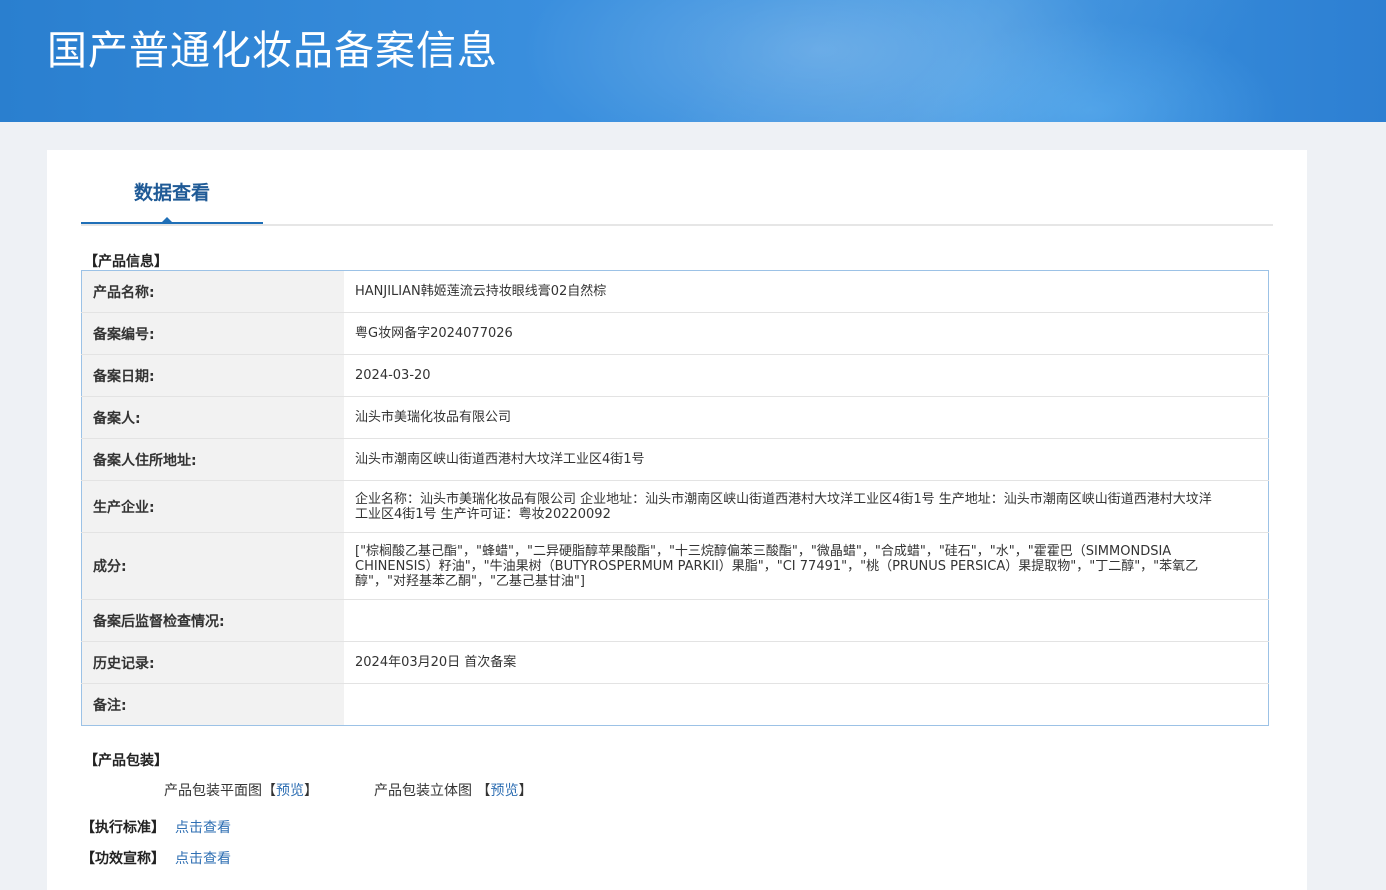  Describe the element at coordinates (212, 620) in the screenshot. I see `row-label: 备案后监督检查情况:` at that location.